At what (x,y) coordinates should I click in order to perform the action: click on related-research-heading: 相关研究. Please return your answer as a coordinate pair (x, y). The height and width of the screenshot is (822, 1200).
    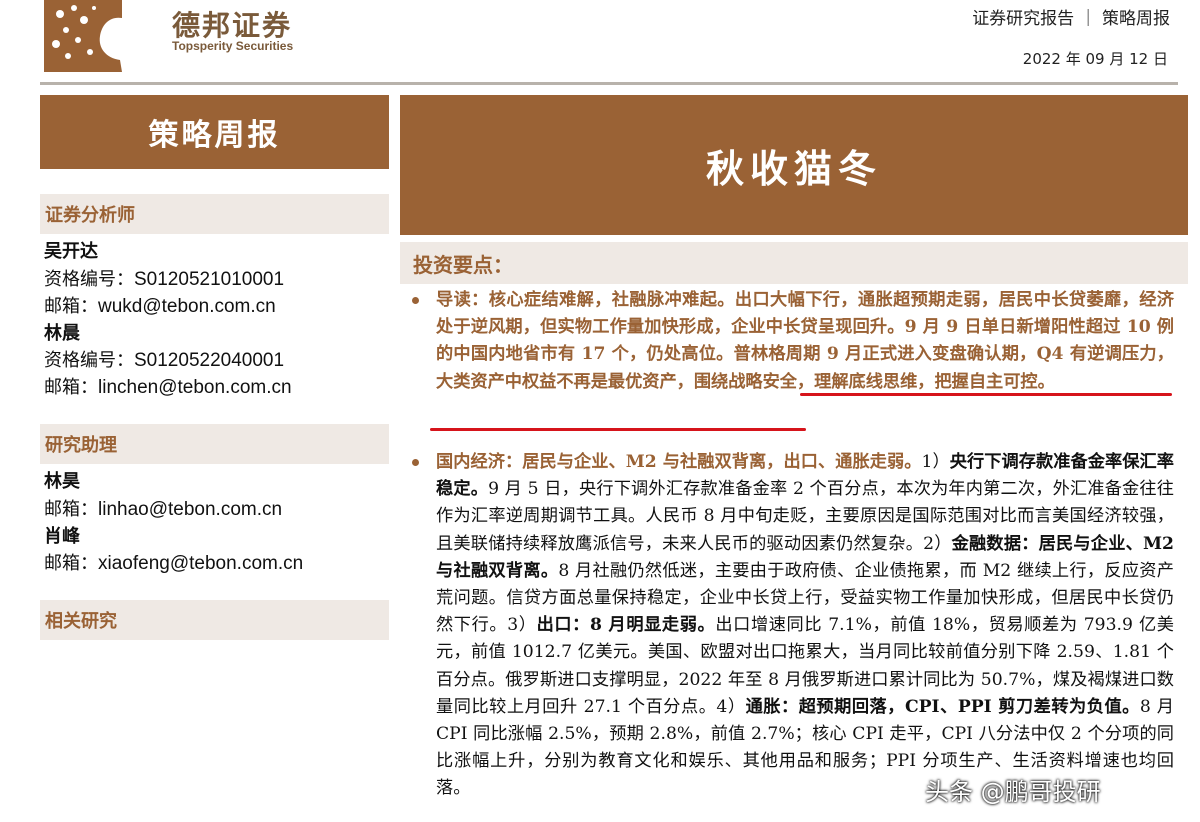
    Looking at the image, I should click on (214, 620).